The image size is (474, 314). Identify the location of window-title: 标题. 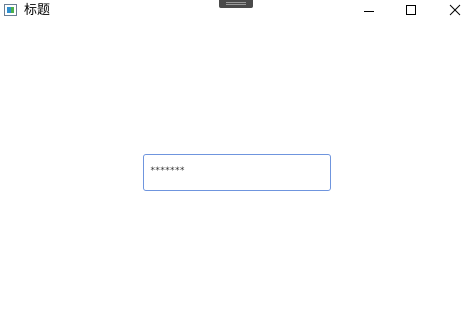
(37, 10).